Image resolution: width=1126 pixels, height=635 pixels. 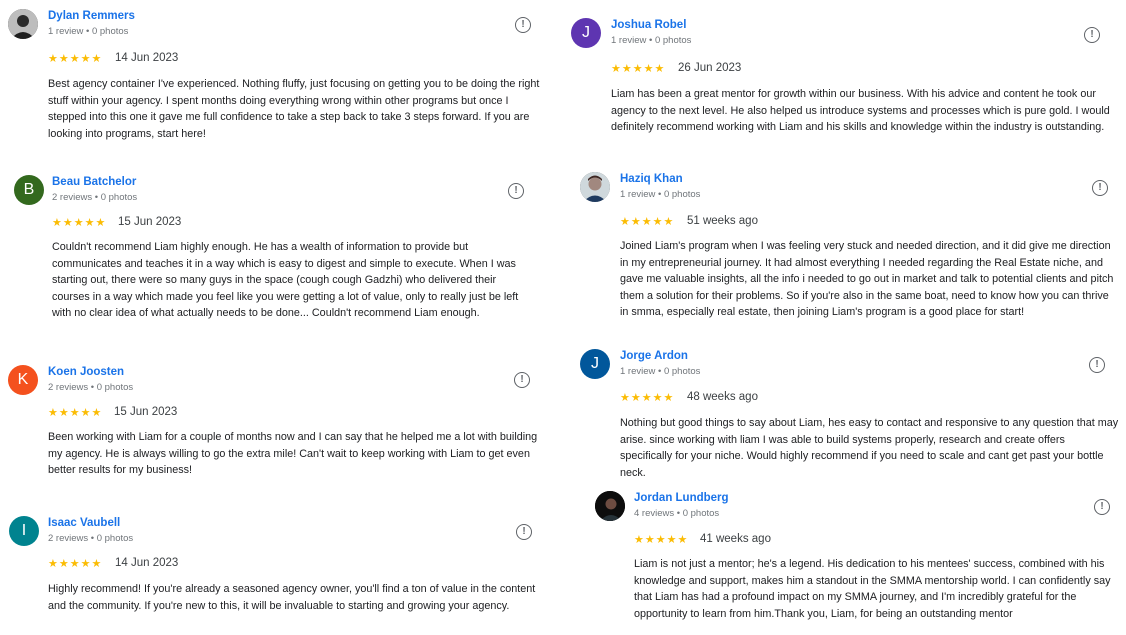 What do you see at coordinates (84, 523) in the screenshot?
I see `reviewer-name: Isaac Vaubell` at bounding box center [84, 523].